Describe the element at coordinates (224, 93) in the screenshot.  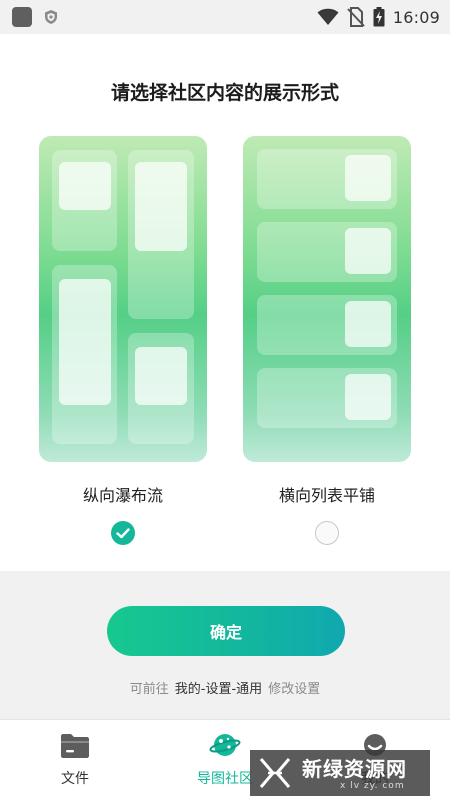
I see `page-title: 请选择社区内容的展示形式` at that location.